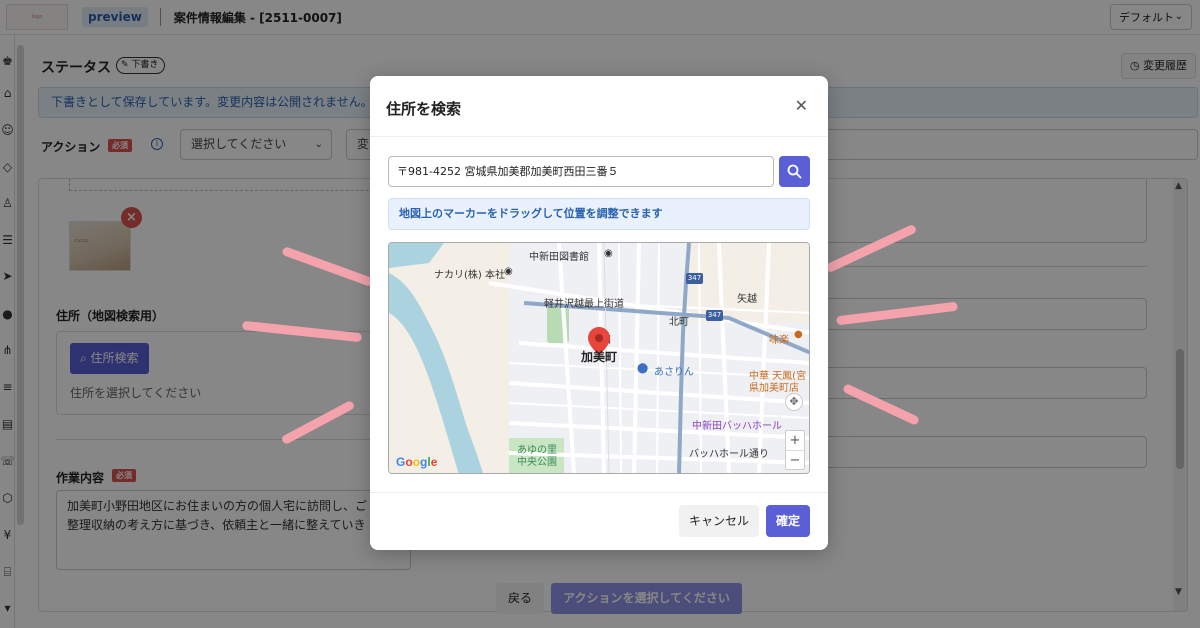  I want to click on zoom-control: + −, so click(795, 450).